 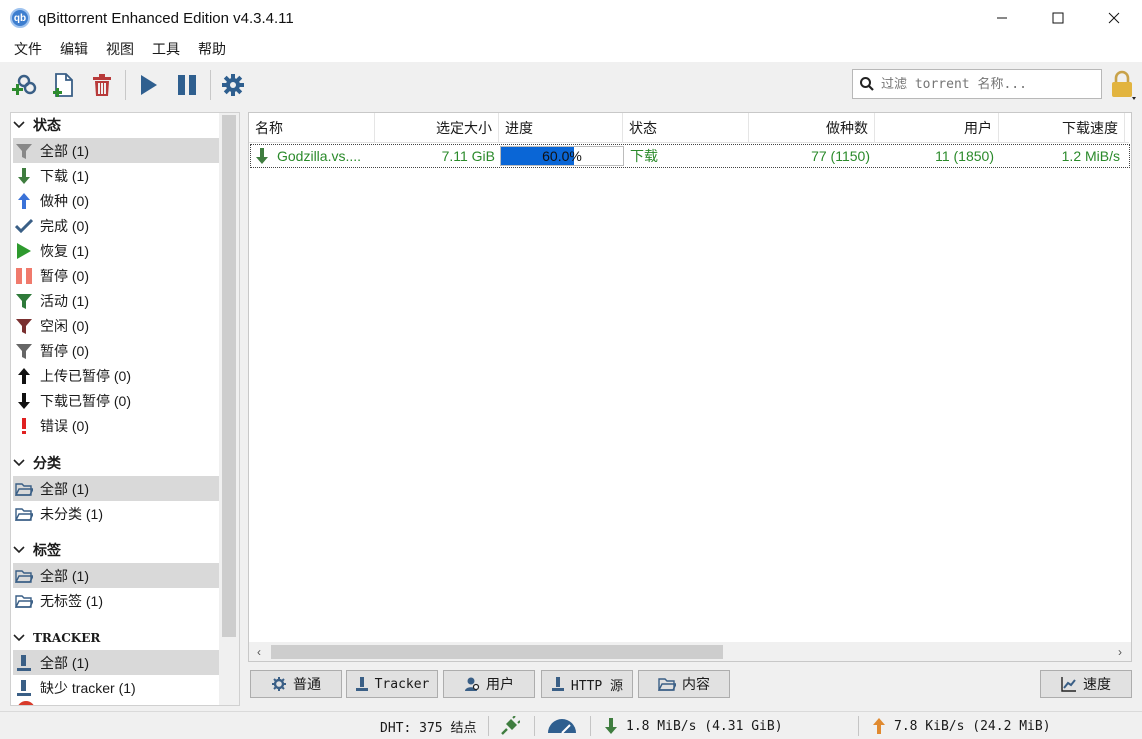 What do you see at coordinates (558, 684) in the screenshot?
I see `tracker-icon` at bounding box center [558, 684].